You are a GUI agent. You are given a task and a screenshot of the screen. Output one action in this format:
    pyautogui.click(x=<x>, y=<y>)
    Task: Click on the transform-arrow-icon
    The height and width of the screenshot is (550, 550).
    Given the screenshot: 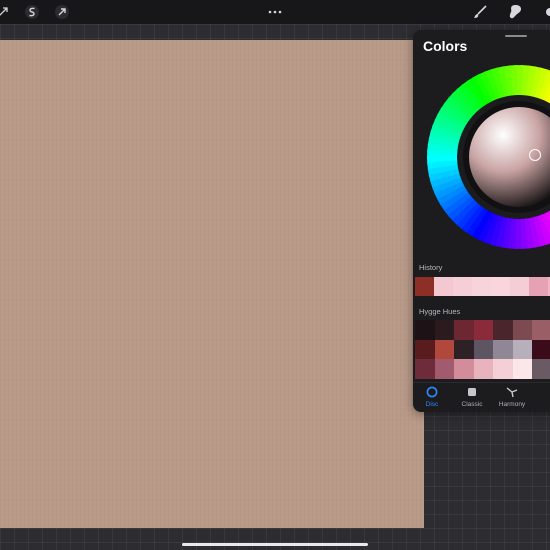 What is the action you would take?
    pyautogui.click(x=62, y=12)
    